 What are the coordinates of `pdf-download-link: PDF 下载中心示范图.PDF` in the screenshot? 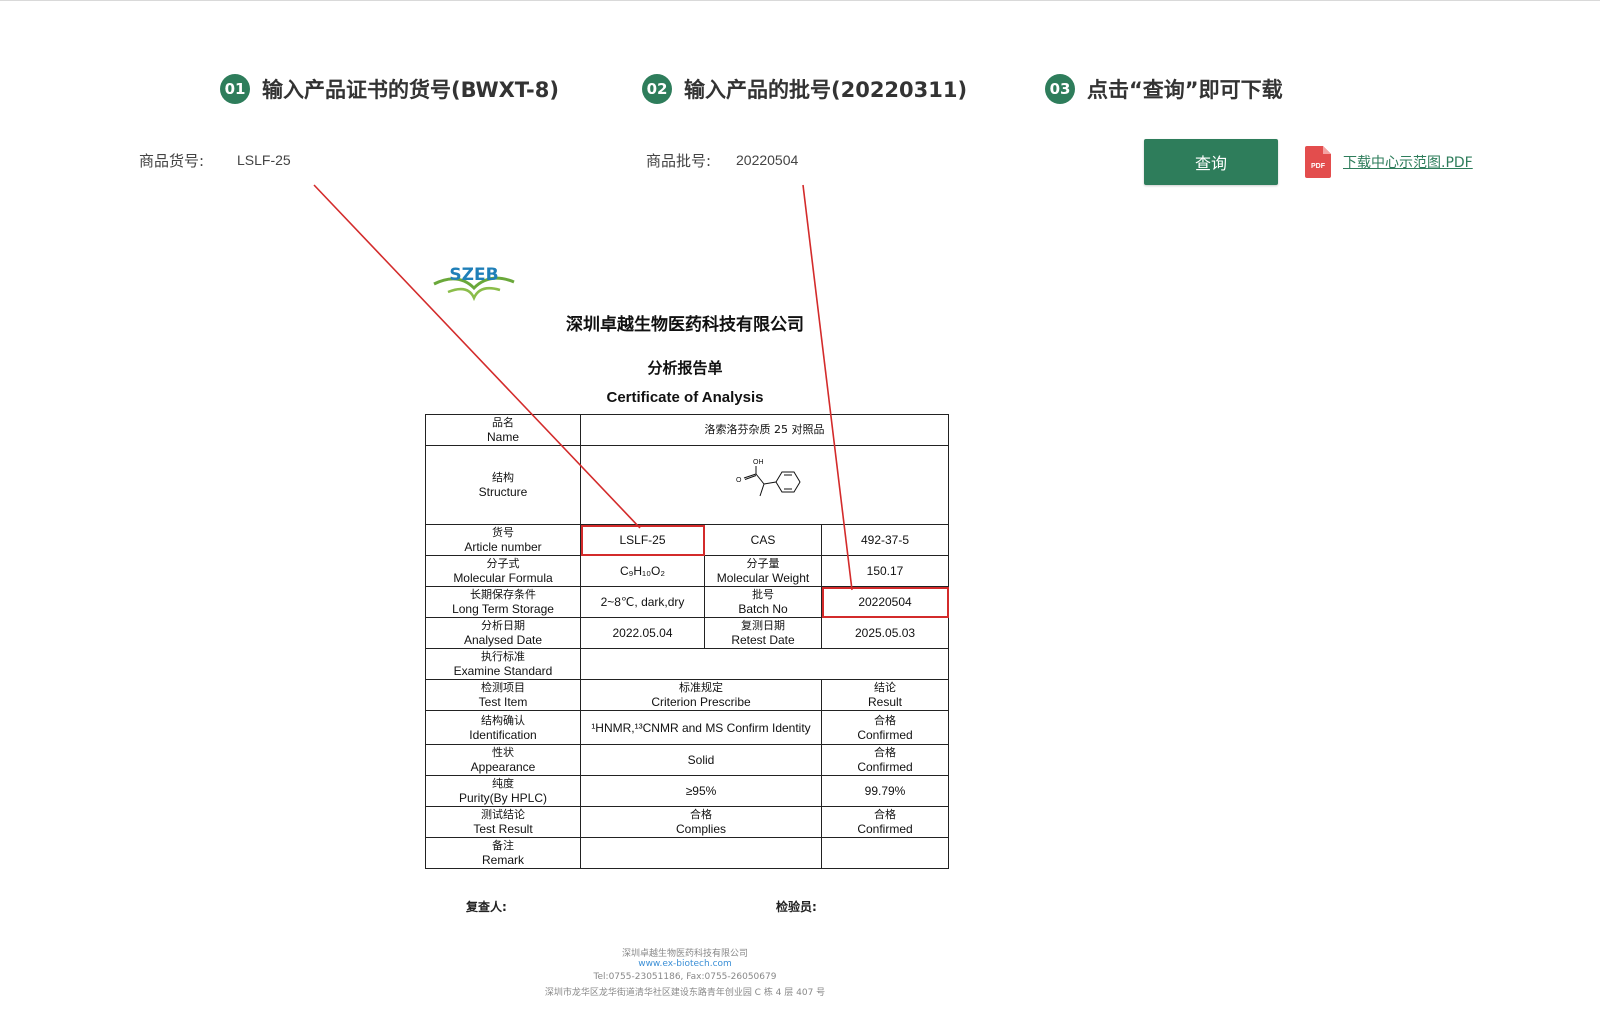 It's located at (1389, 162).